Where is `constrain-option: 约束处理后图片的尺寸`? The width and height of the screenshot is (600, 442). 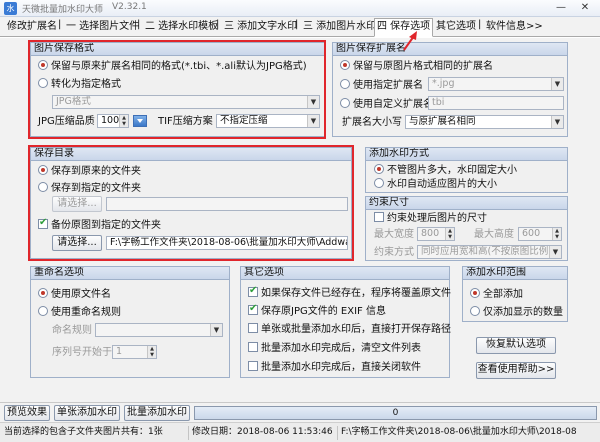 constrain-option: 约束处理后图片的尺寸 is located at coordinates (430, 218).